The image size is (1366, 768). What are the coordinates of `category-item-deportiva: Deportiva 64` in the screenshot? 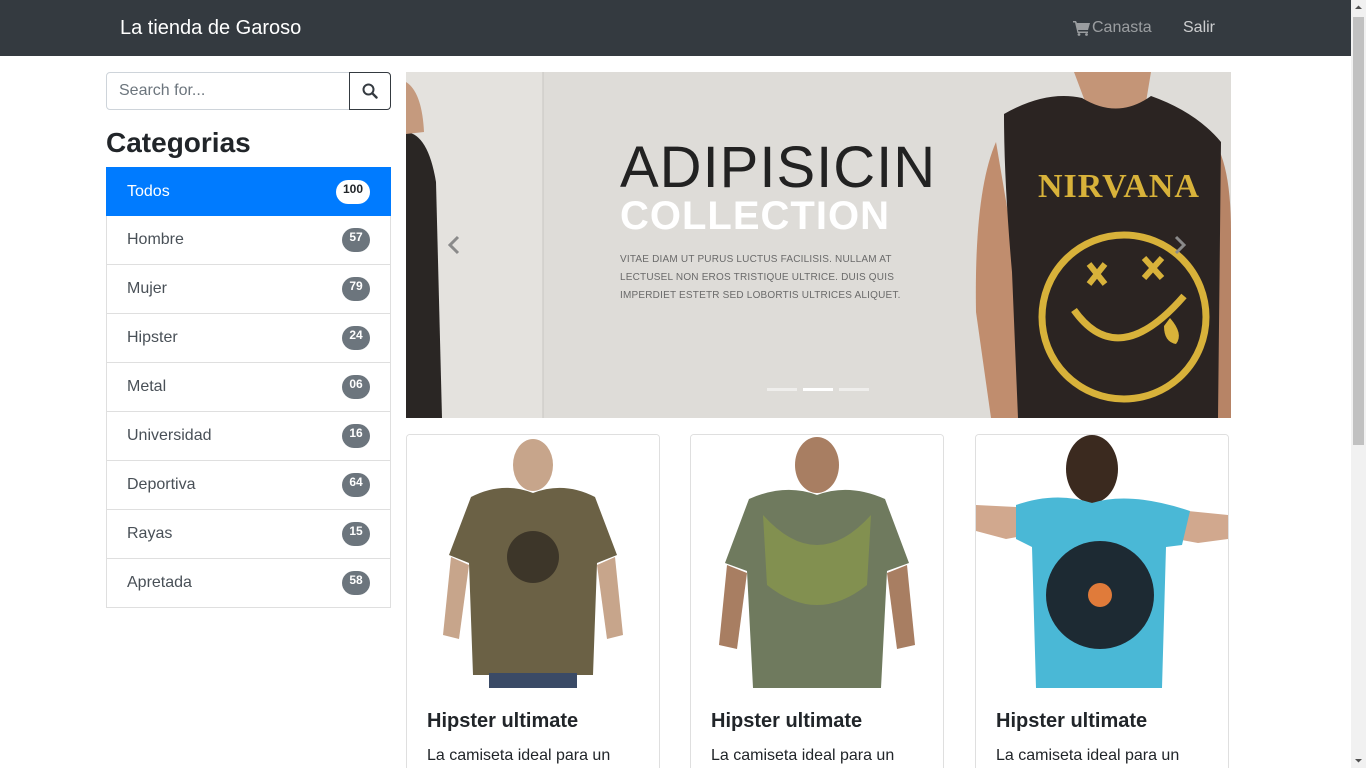 It's located at (248, 485).